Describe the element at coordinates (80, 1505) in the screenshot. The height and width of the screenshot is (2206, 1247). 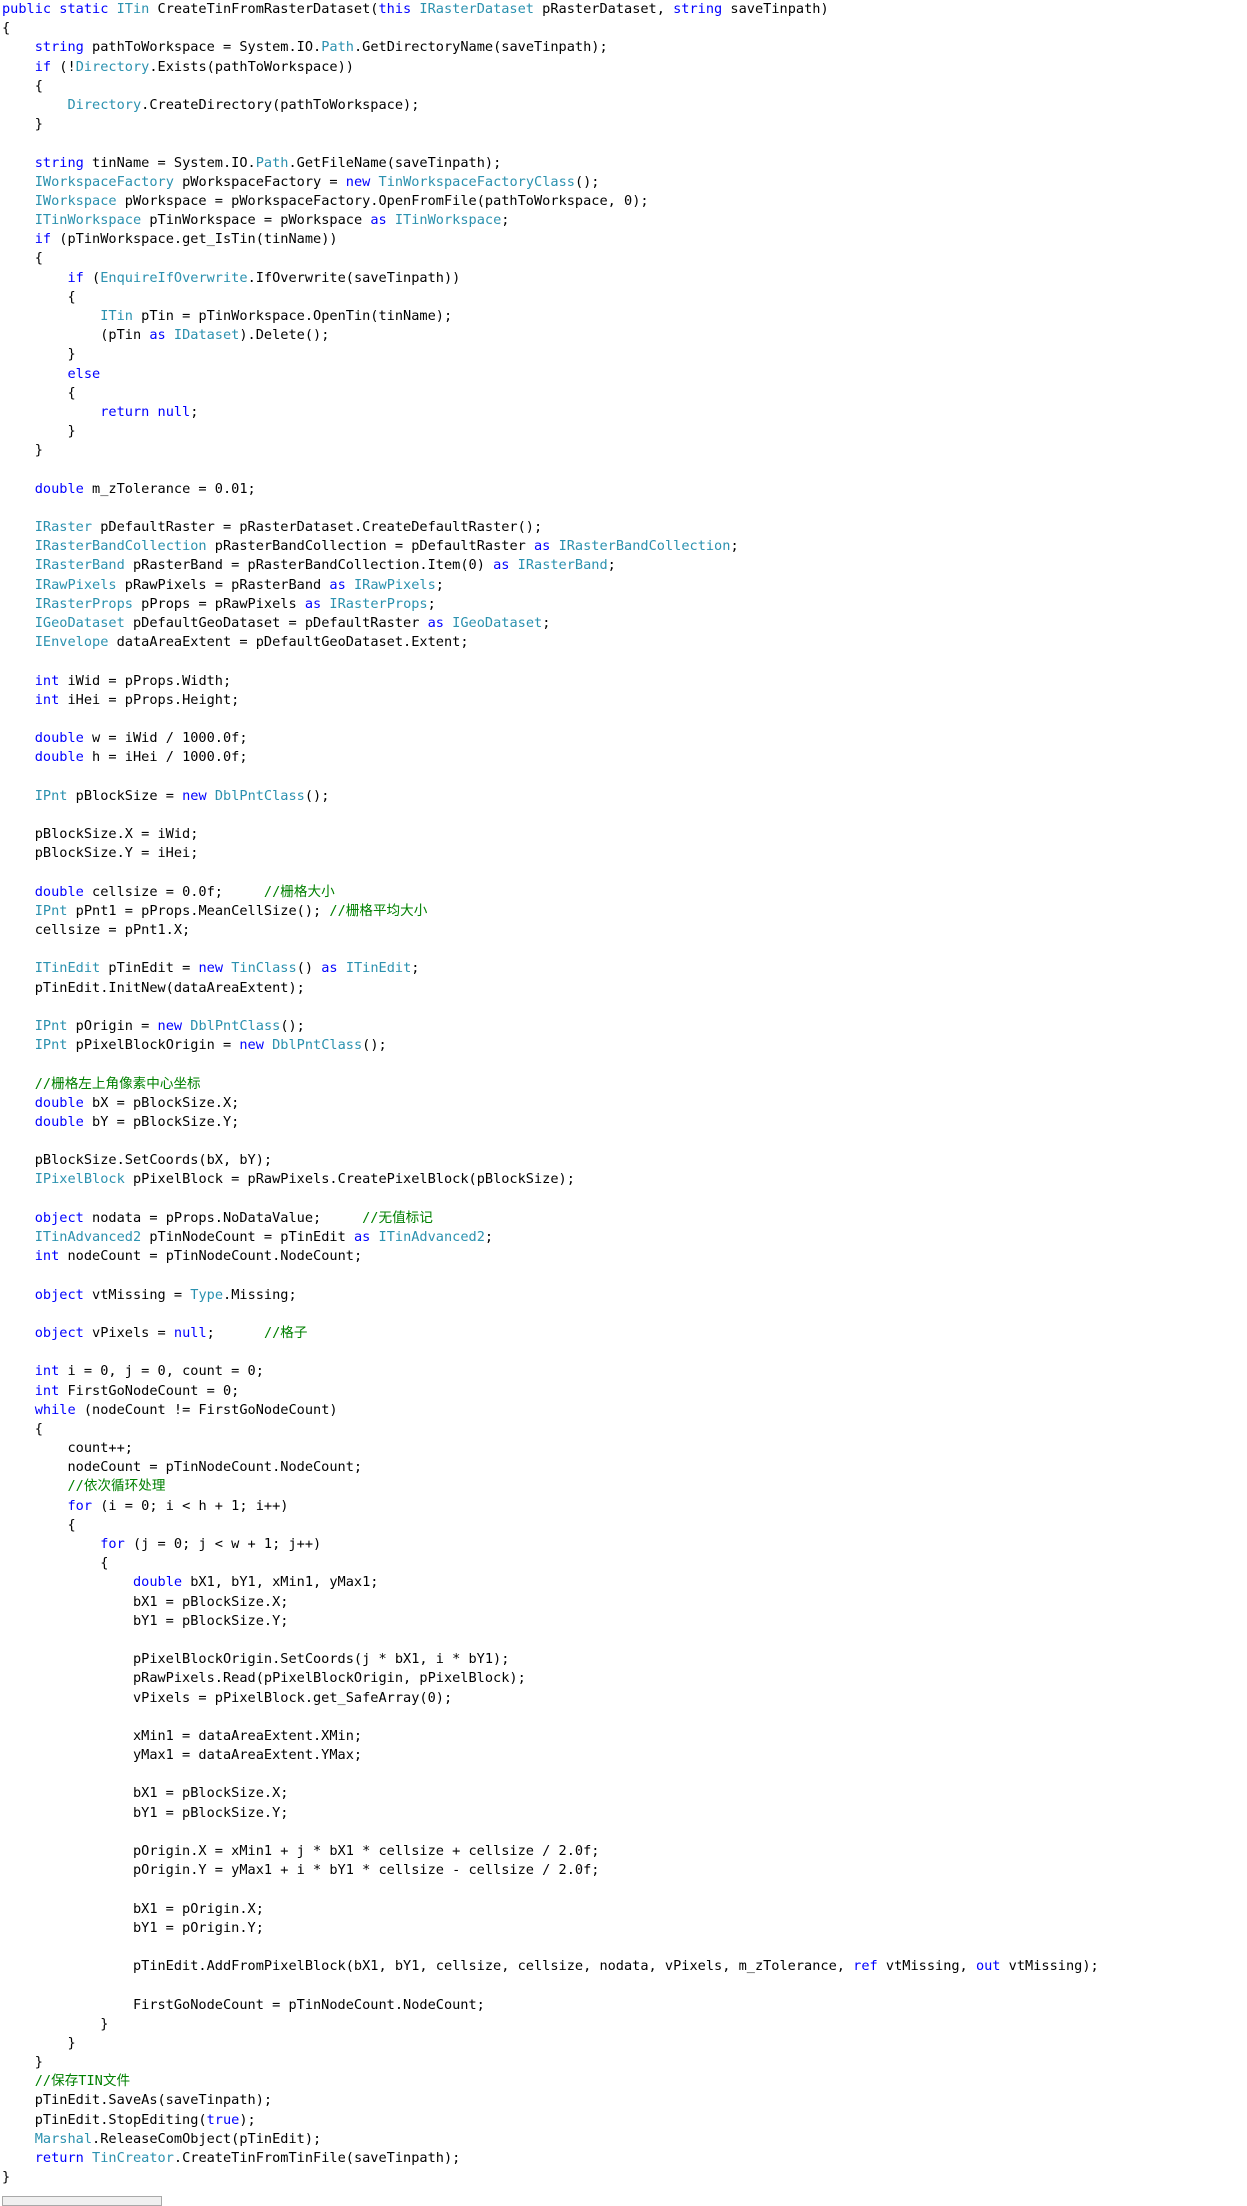
I see `keyword-token: for` at that location.